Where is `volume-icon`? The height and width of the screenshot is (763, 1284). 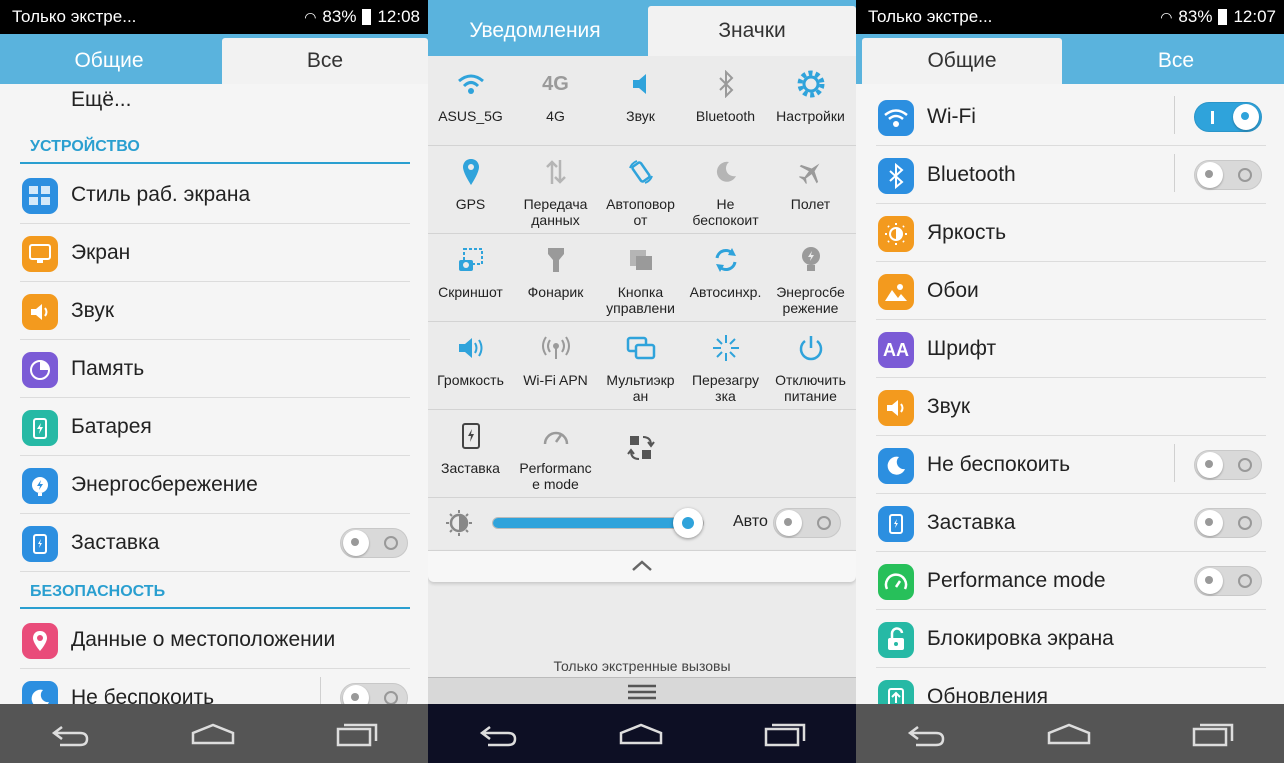
volume-icon is located at coordinates (470, 348).